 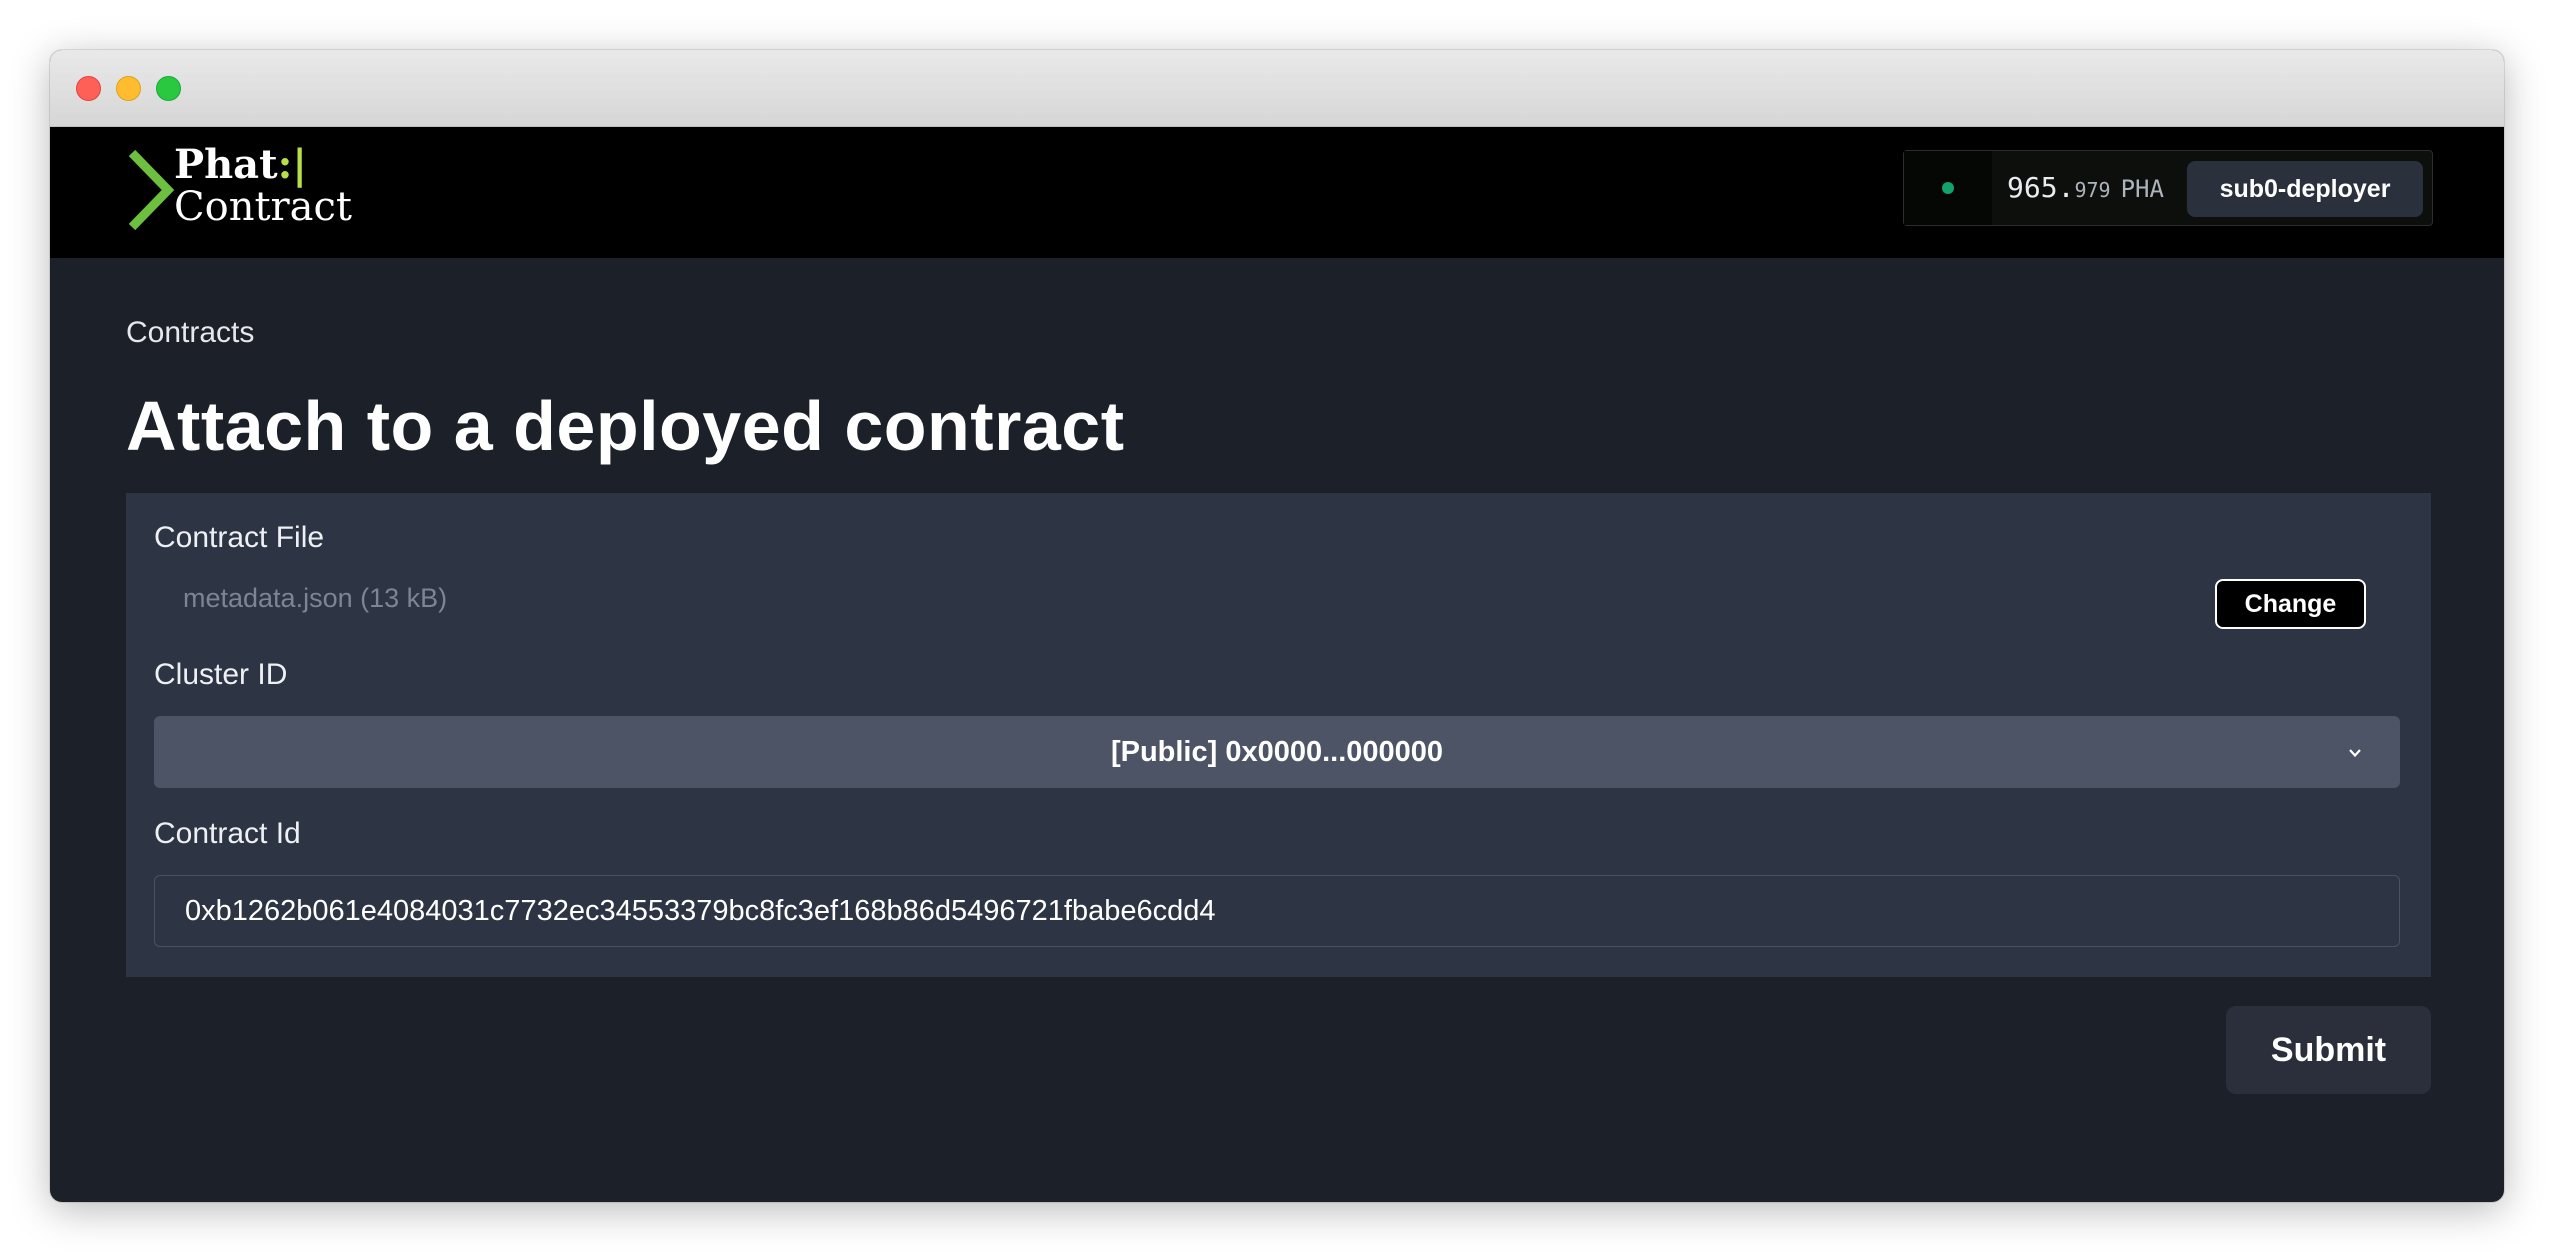 What do you see at coordinates (1277, 911) in the screenshot?
I see `contract-id-input` at bounding box center [1277, 911].